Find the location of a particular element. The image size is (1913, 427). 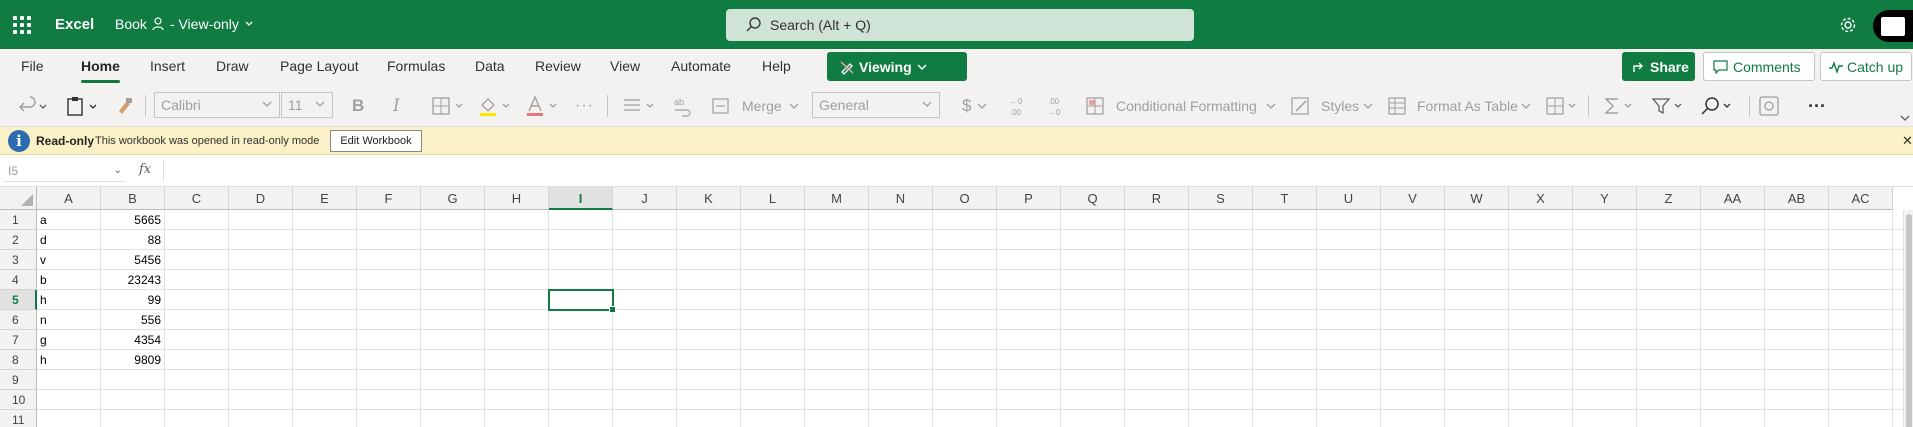

tab-automate: Automate is located at coordinates (701, 66).